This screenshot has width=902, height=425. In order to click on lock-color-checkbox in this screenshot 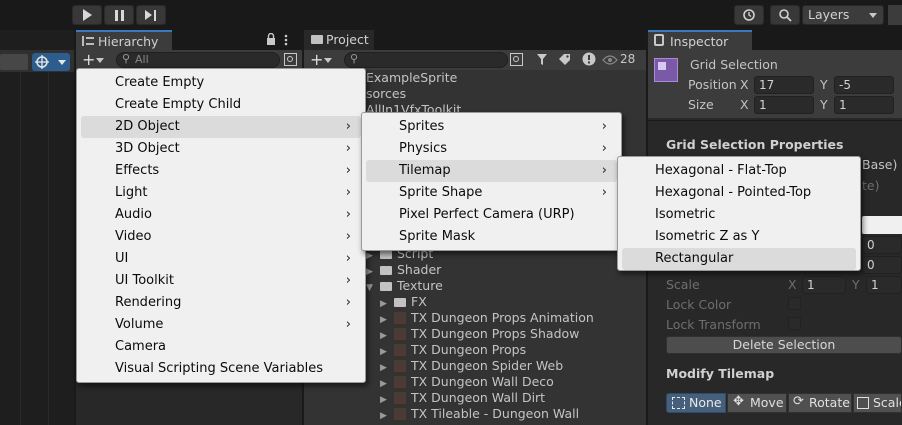, I will do `click(794, 303)`.